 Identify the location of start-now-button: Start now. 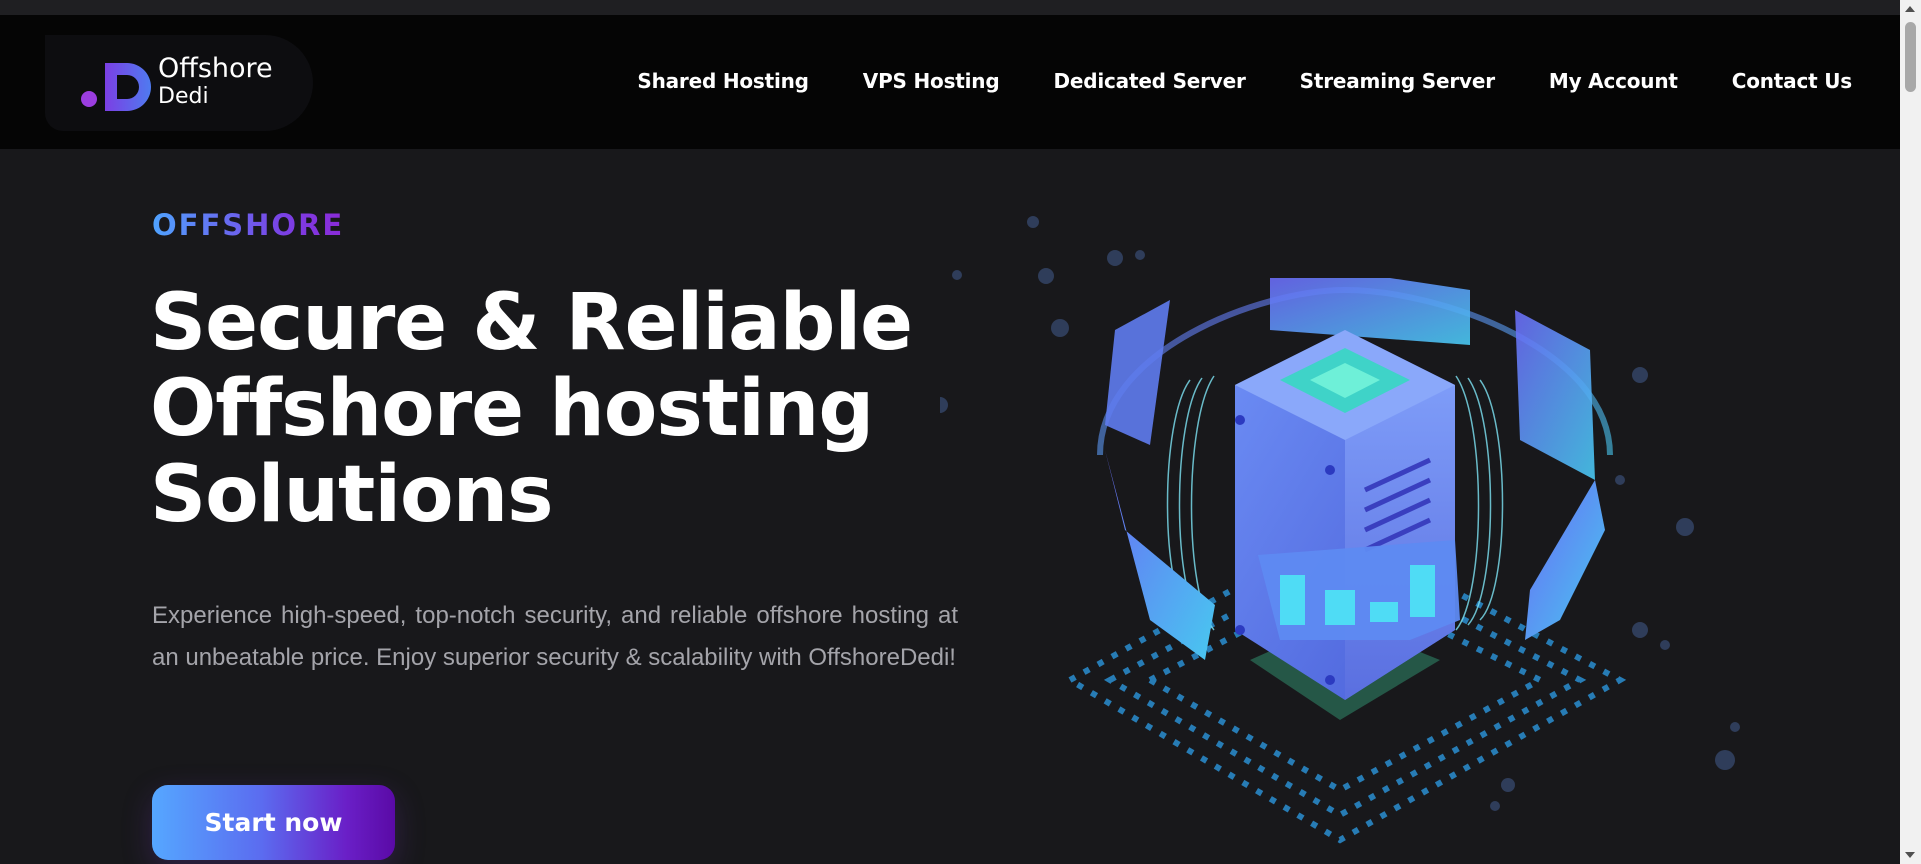
(273, 822).